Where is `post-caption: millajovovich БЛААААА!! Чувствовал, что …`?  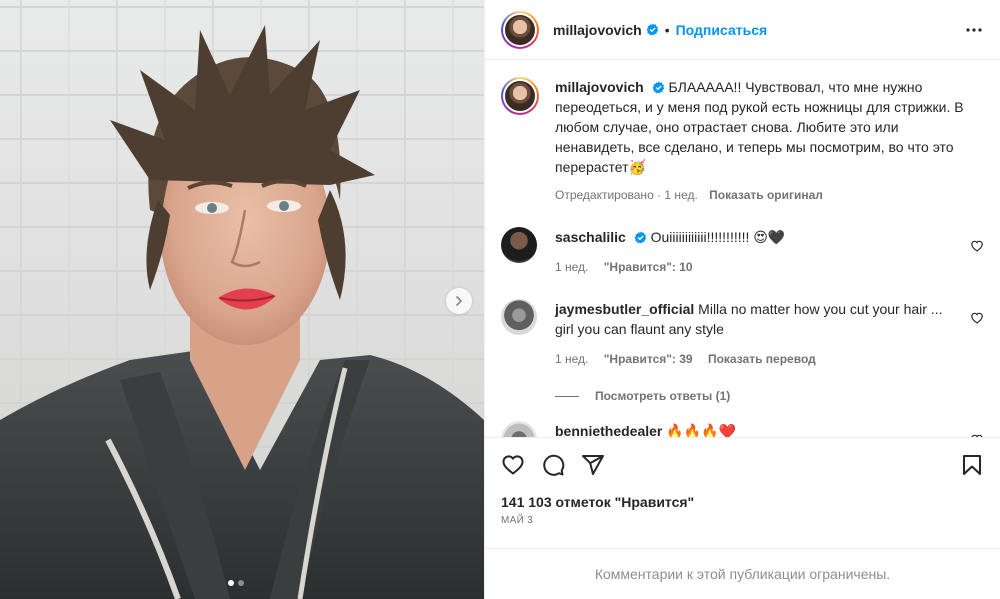
post-caption: millajovovich БЛААААА!! Чувствовал, что … is located at coordinates (742, 141).